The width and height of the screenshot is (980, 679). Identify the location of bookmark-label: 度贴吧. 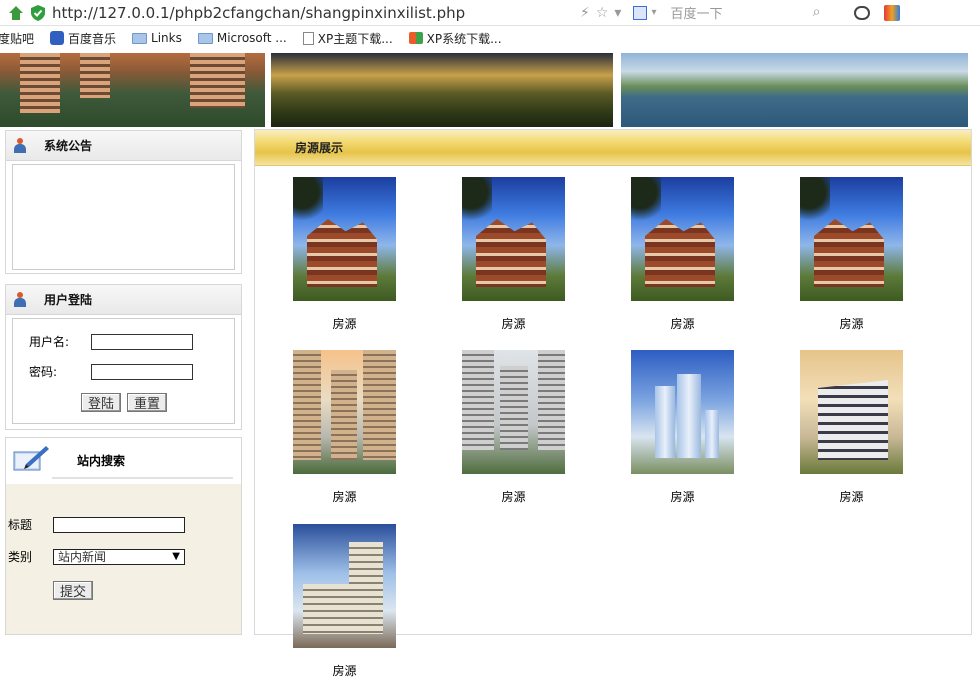
(17, 38).